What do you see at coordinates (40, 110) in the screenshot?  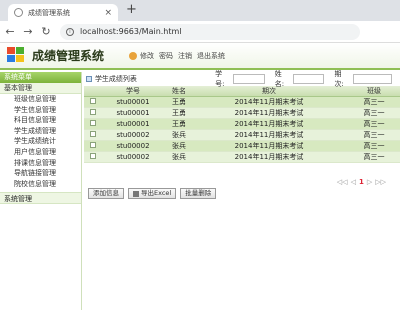 I see `sidebar-item-student: 学生信息管理` at bounding box center [40, 110].